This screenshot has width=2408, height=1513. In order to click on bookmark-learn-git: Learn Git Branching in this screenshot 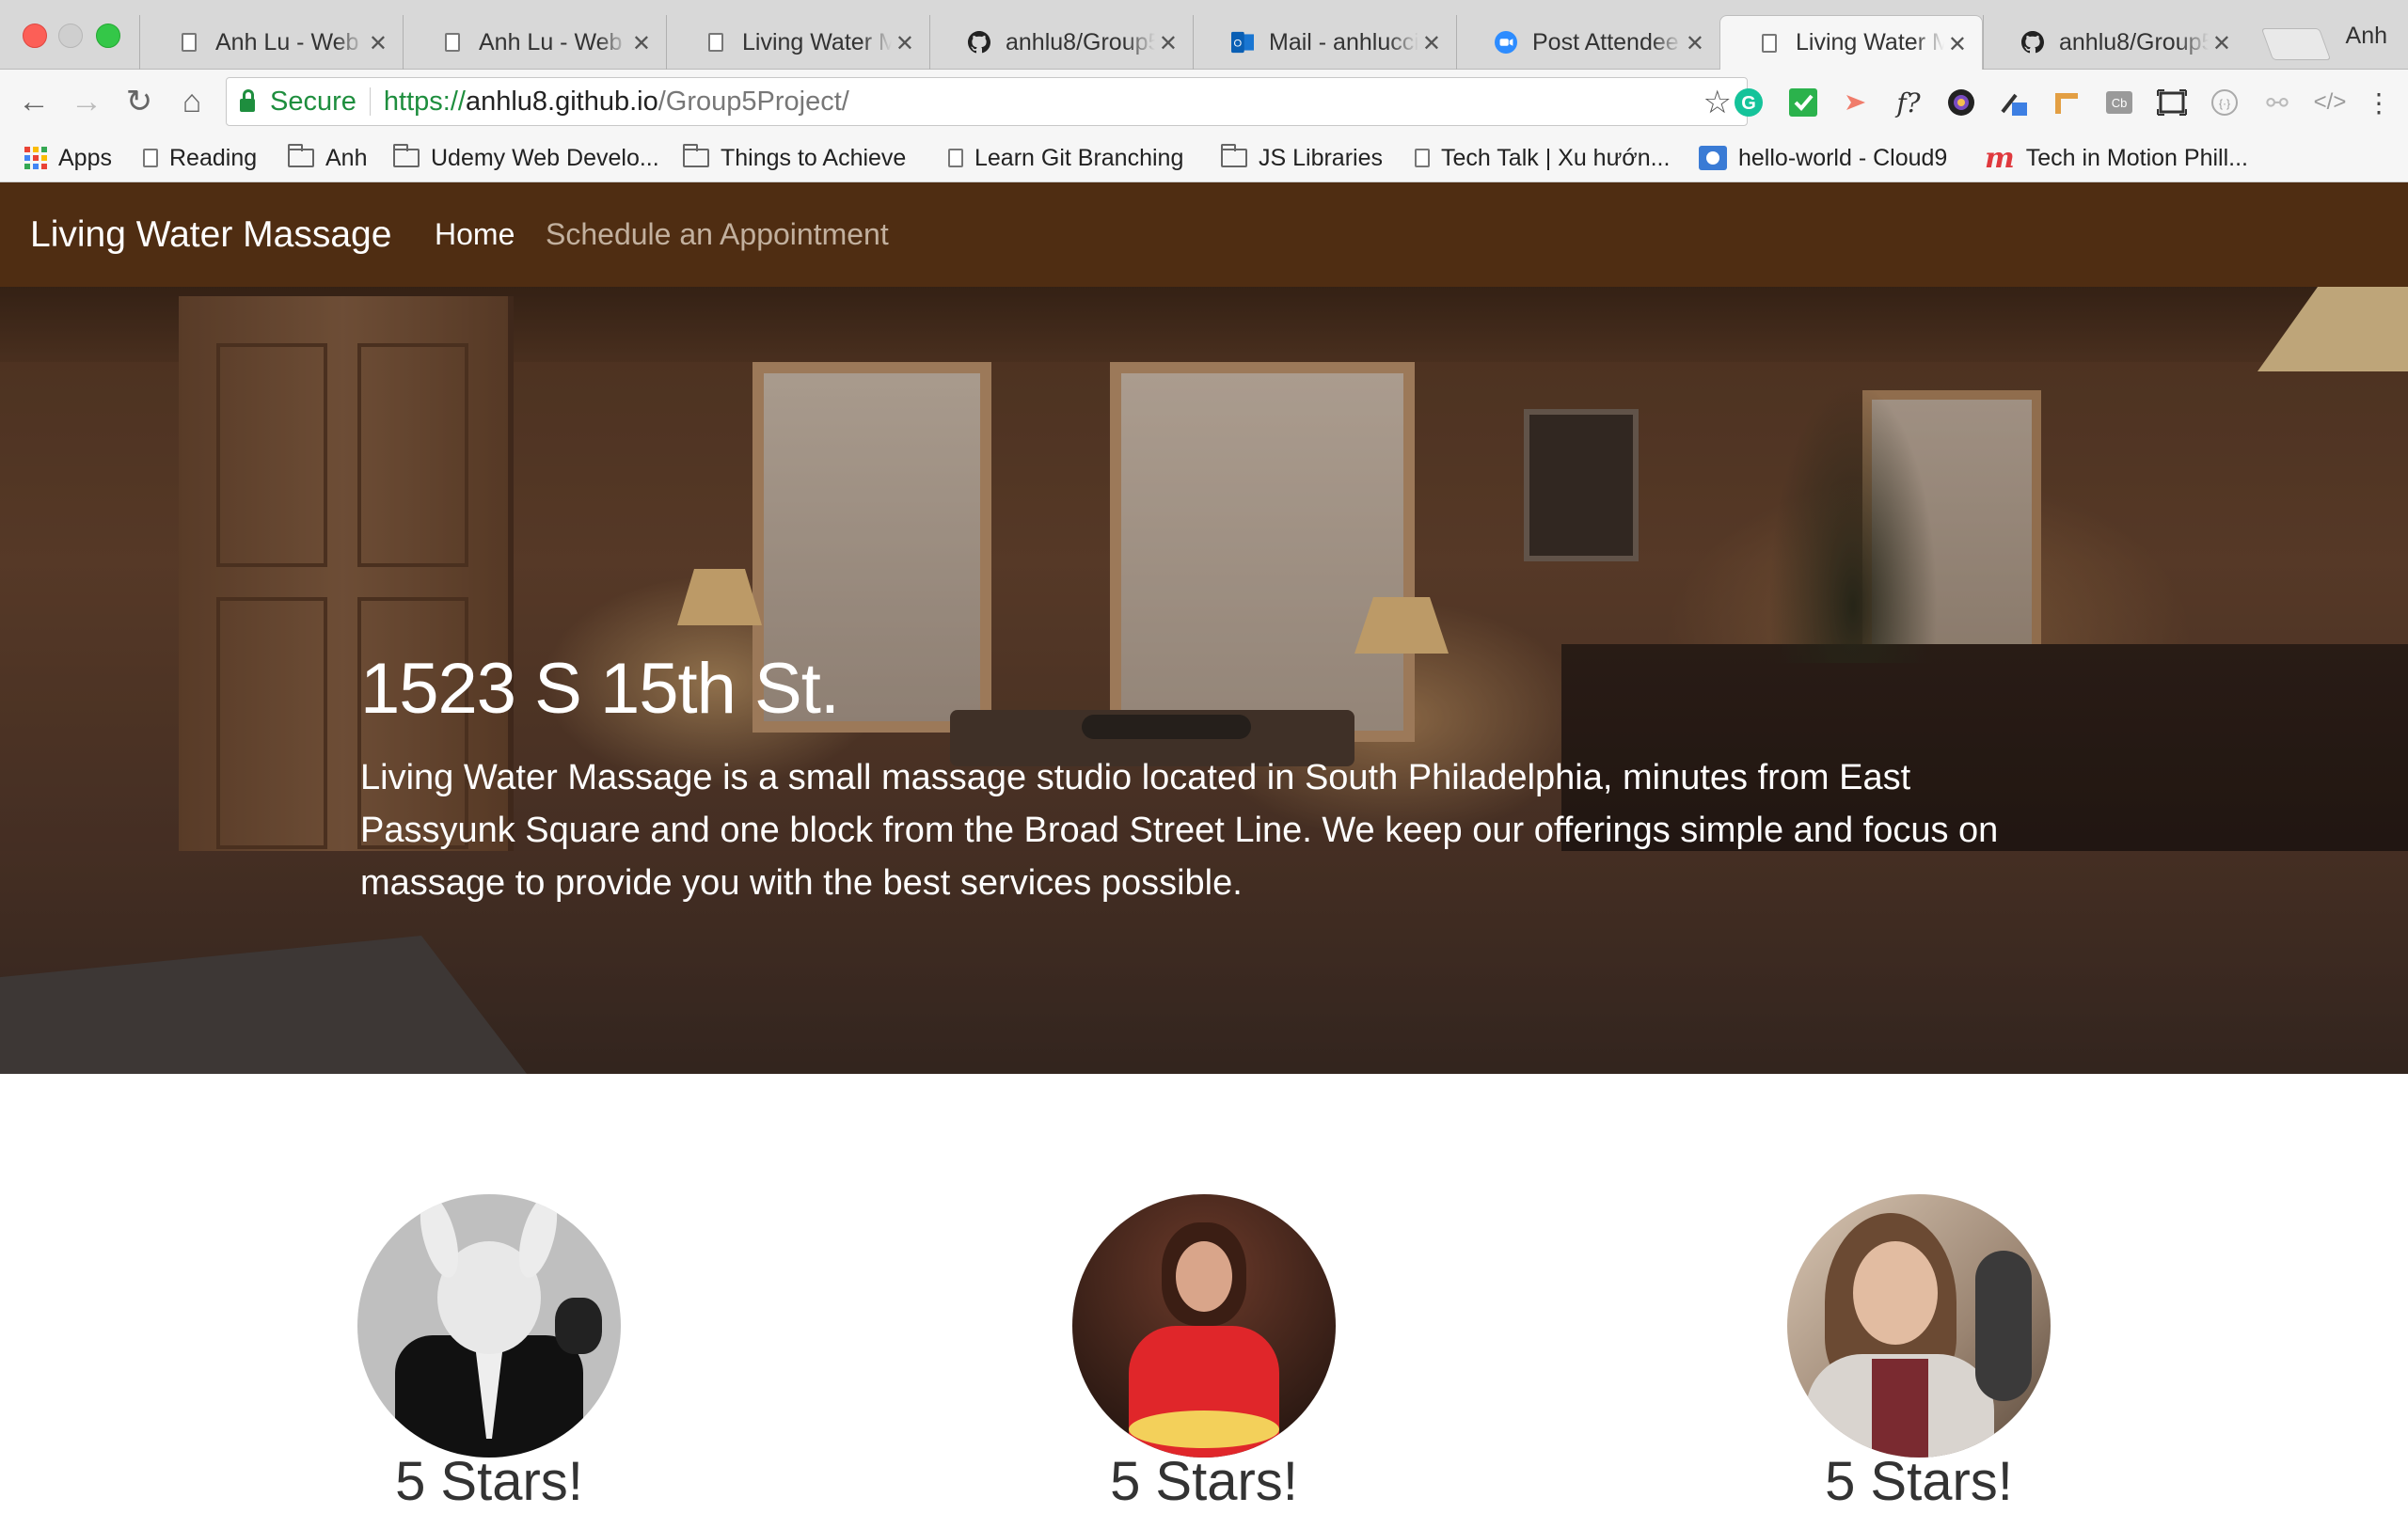, I will do `click(1065, 158)`.